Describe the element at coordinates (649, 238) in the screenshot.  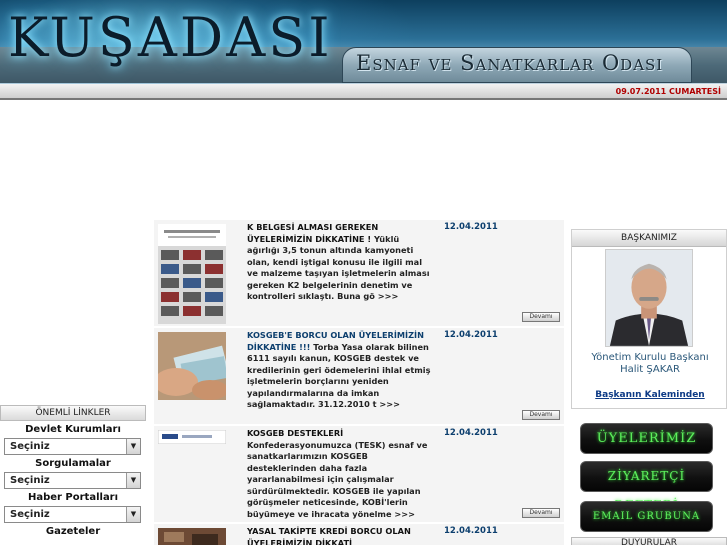
I see `president-title: BAŞKANIMIZ` at that location.